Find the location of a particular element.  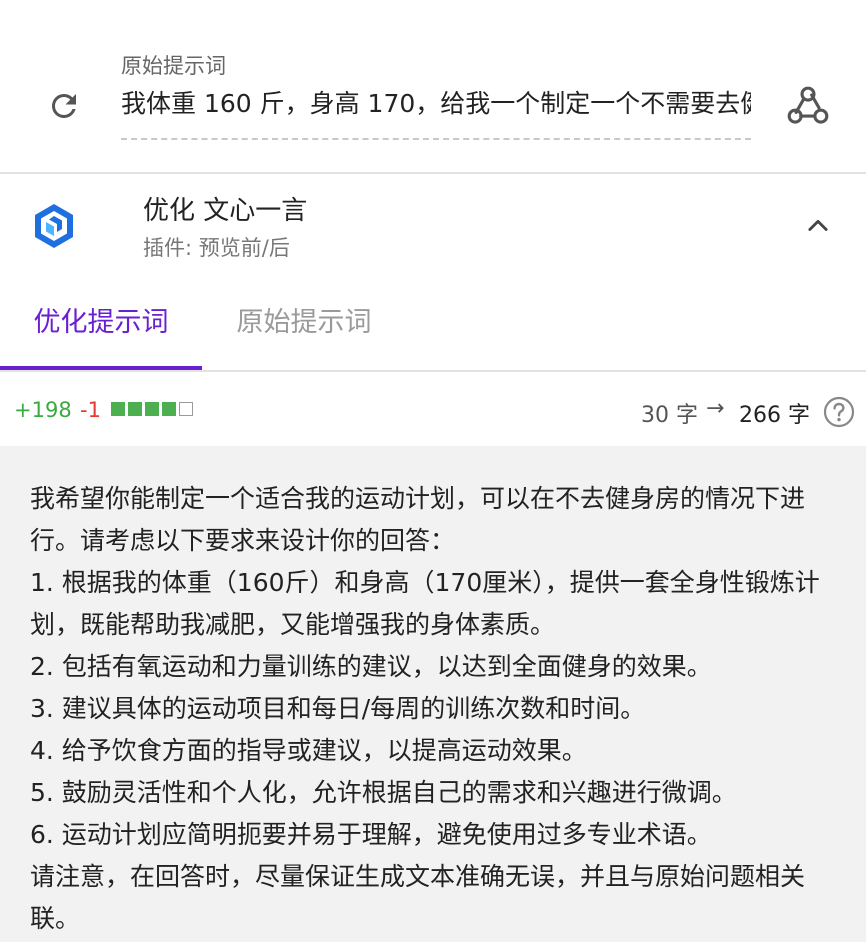

collapse-button is located at coordinates (818, 226).